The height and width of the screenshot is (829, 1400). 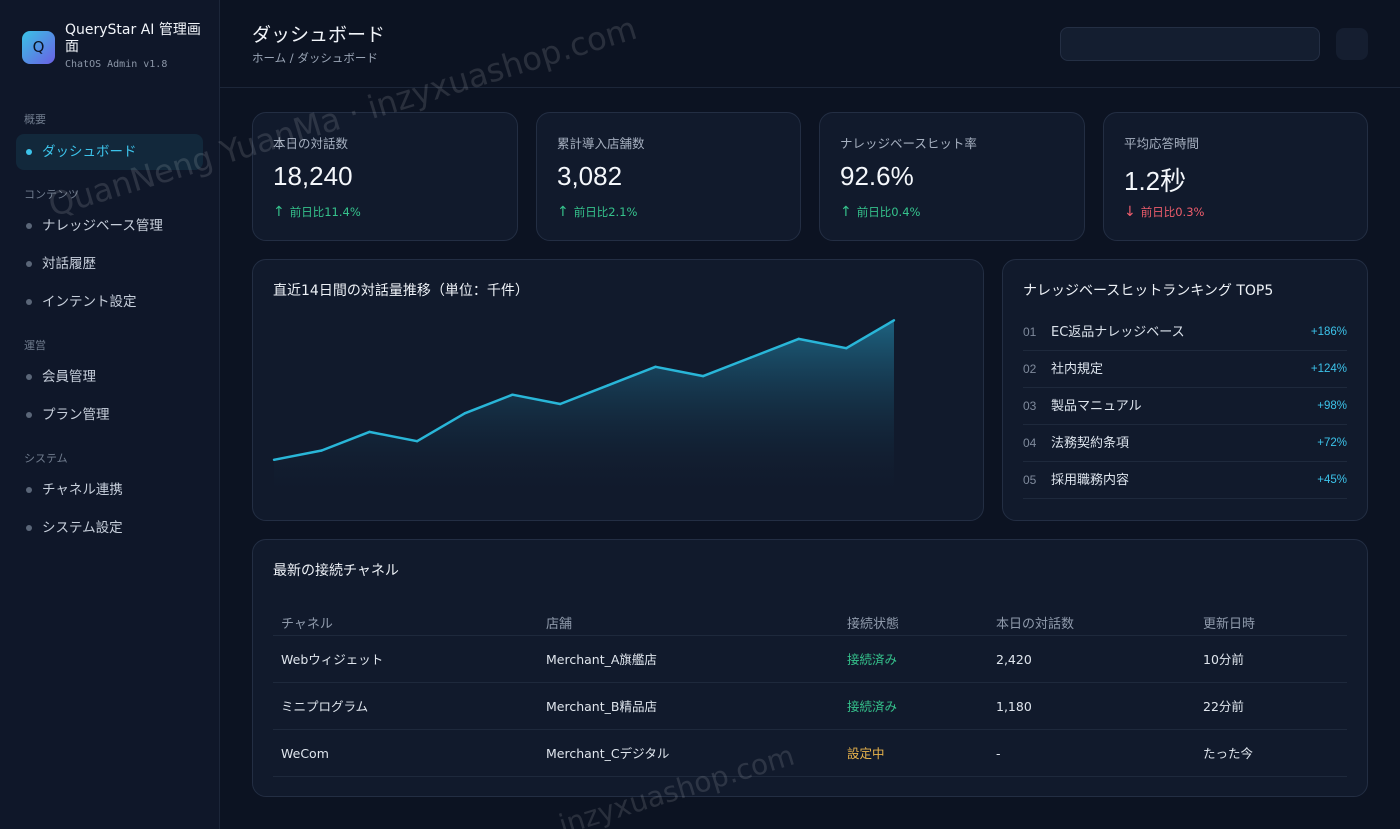 I want to click on sidebar-item-conversation-history: 対話履歴, so click(x=109, y=264).